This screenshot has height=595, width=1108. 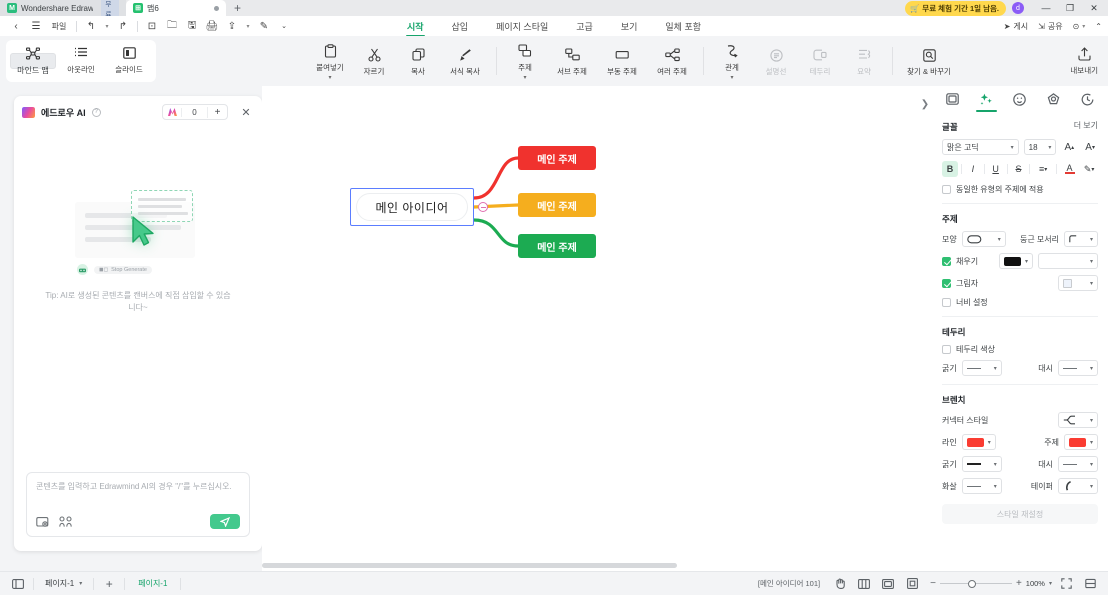 I want to click on shadow-style-select: ▾, so click(x=1078, y=283).